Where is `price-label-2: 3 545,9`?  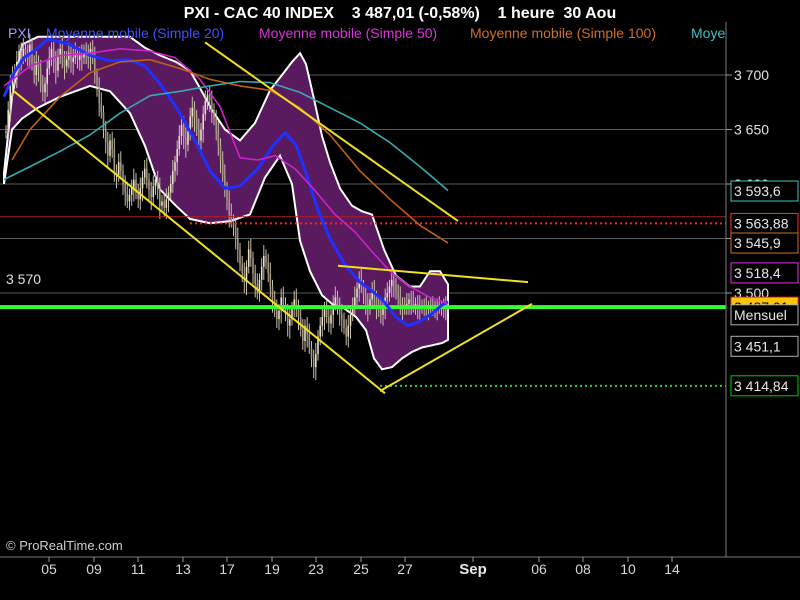
price-label-2: 3 545,9 is located at coordinates (757, 243).